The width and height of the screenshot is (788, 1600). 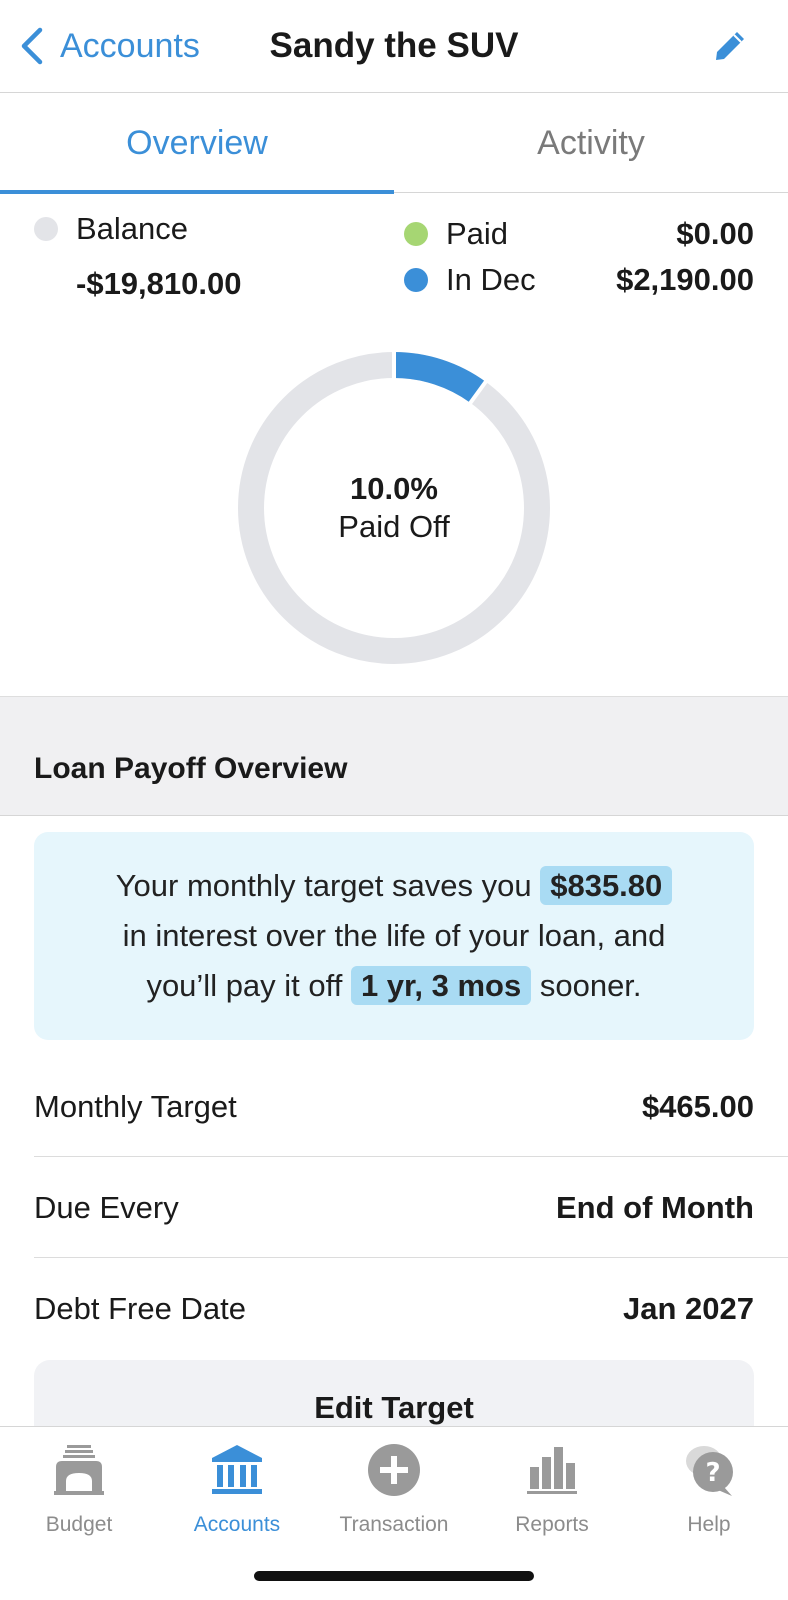 What do you see at coordinates (130, 45) in the screenshot?
I see `back-label: Accounts` at bounding box center [130, 45].